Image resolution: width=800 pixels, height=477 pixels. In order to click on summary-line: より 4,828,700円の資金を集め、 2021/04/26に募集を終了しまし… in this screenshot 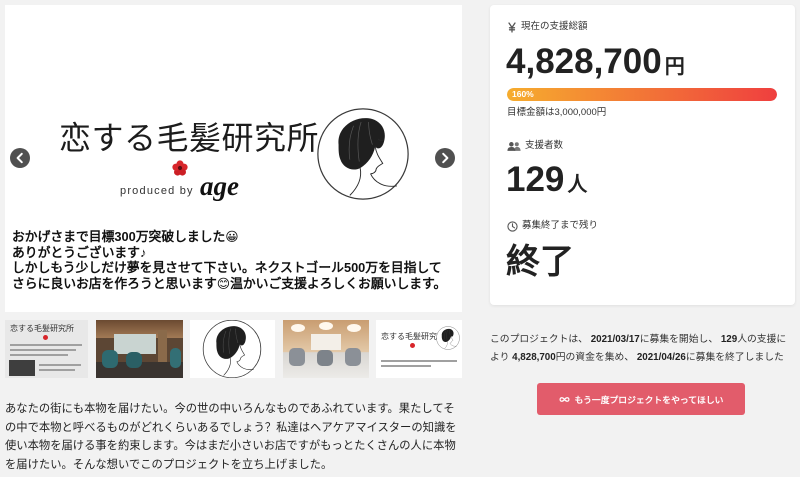, I will do `click(645, 358)`.